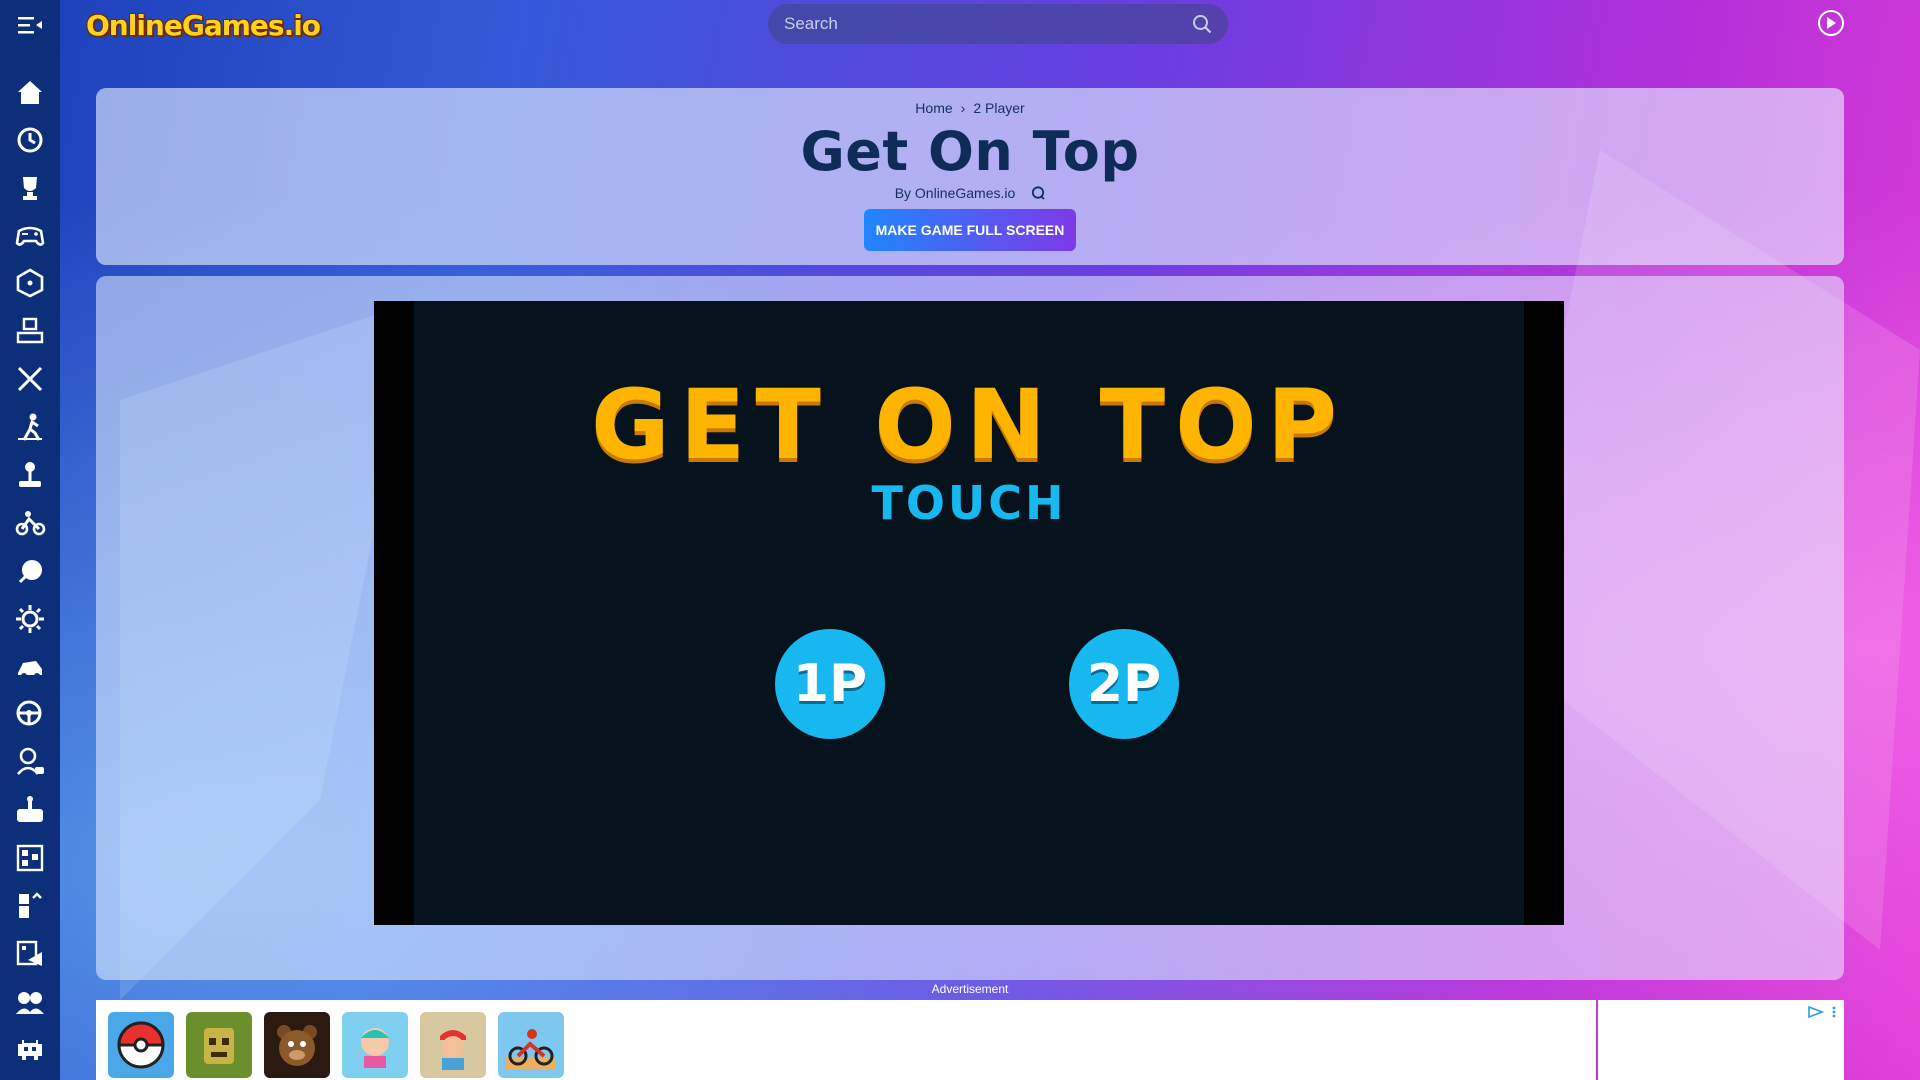 Image resolution: width=1920 pixels, height=1080 pixels. I want to click on sidebar-item-trophy, so click(30, 187).